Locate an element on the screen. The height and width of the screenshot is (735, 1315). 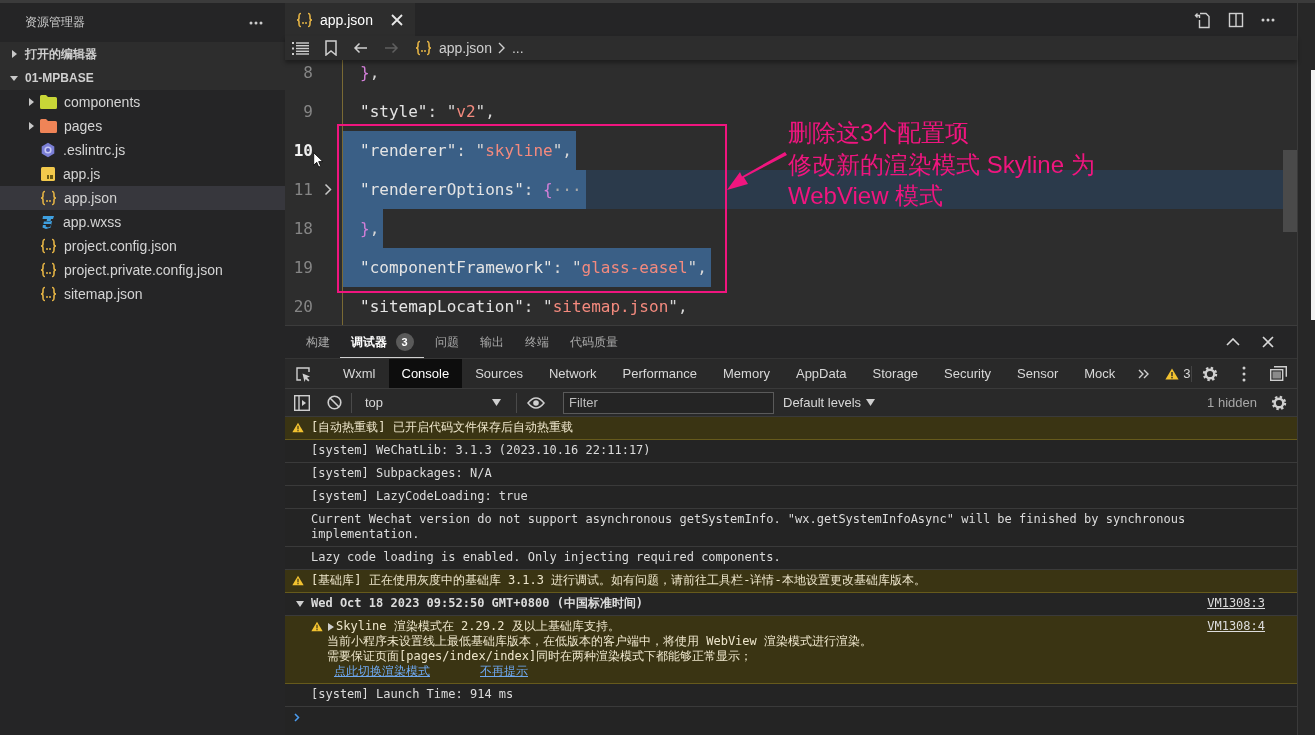
count-badge: 3 is located at coordinates (404, 342).